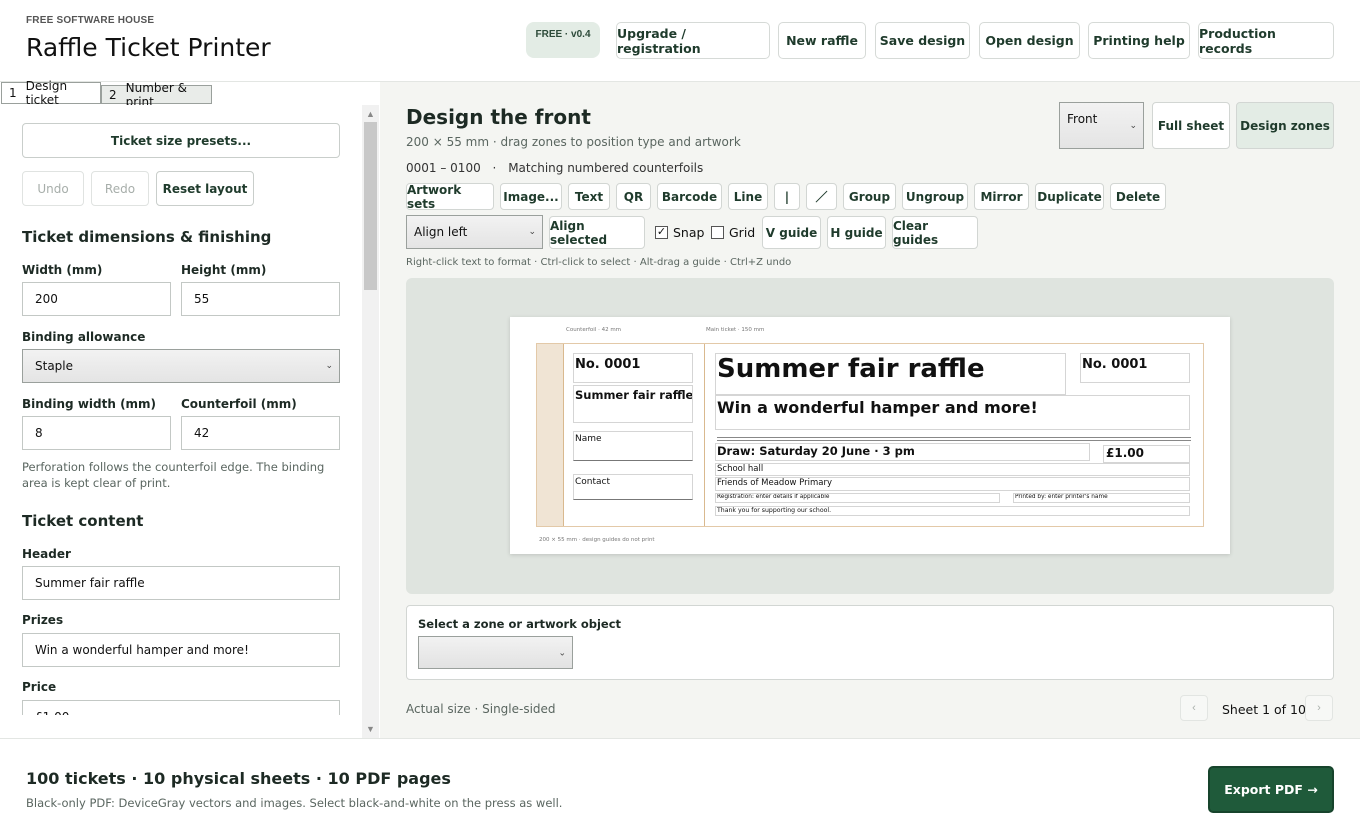 Image resolution: width=1360 pixels, height=838 pixels. What do you see at coordinates (205, 188) in the screenshot?
I see `reset-layout-button: Reset layout` at bounding box center [205, 188].